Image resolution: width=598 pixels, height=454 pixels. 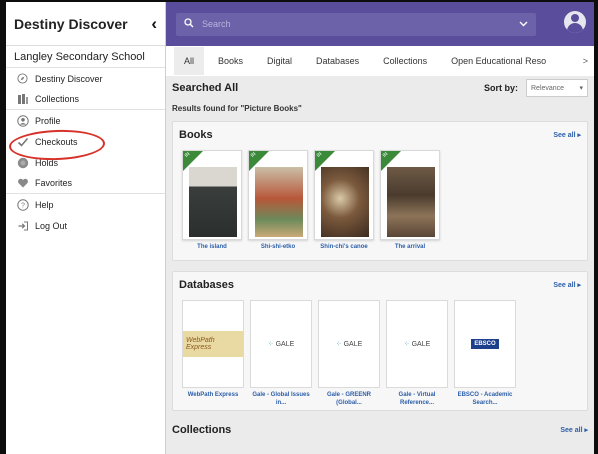 I want to click on question-icon: ?, so click(x=22, y=204).